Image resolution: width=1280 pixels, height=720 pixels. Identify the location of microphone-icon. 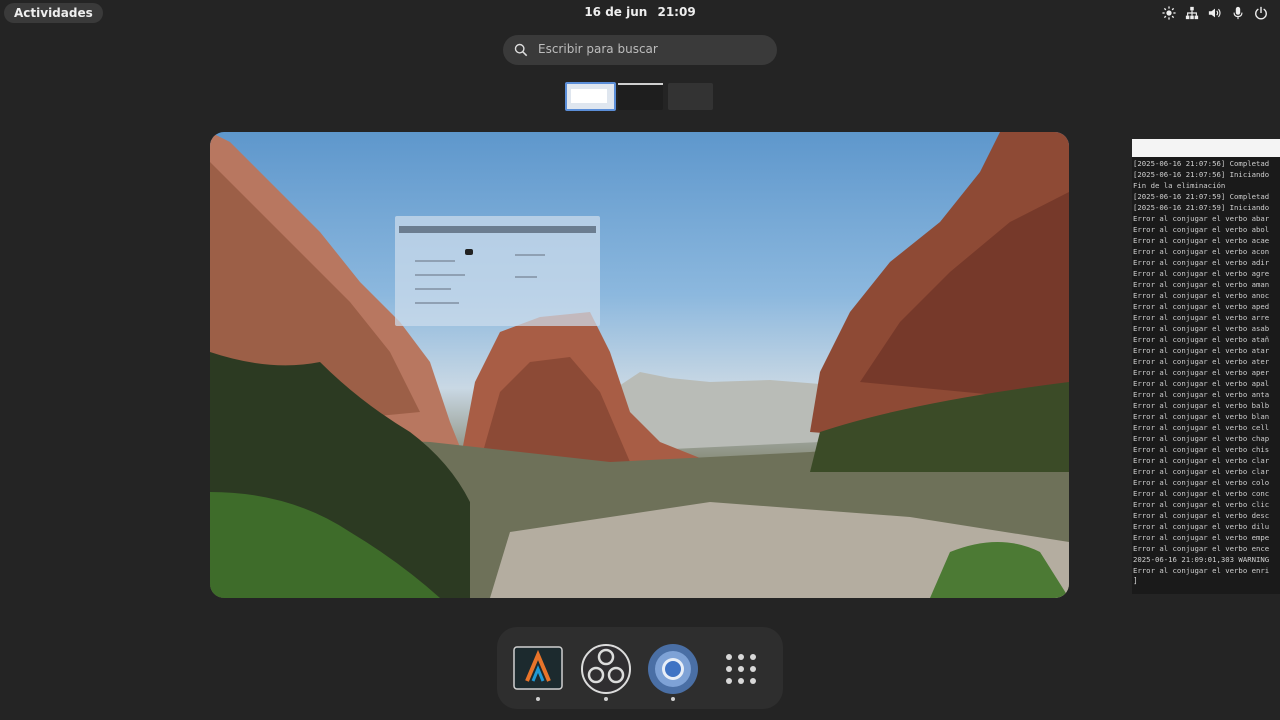
(1237, 12).